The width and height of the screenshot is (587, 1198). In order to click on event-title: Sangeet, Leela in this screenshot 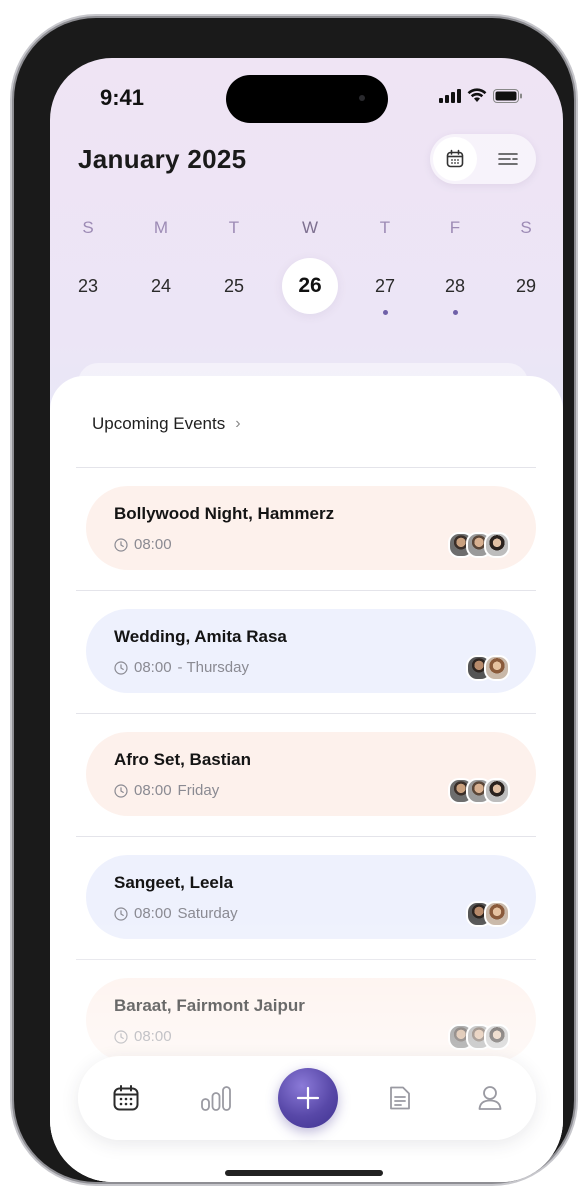, I will do `click(174, 882)`.